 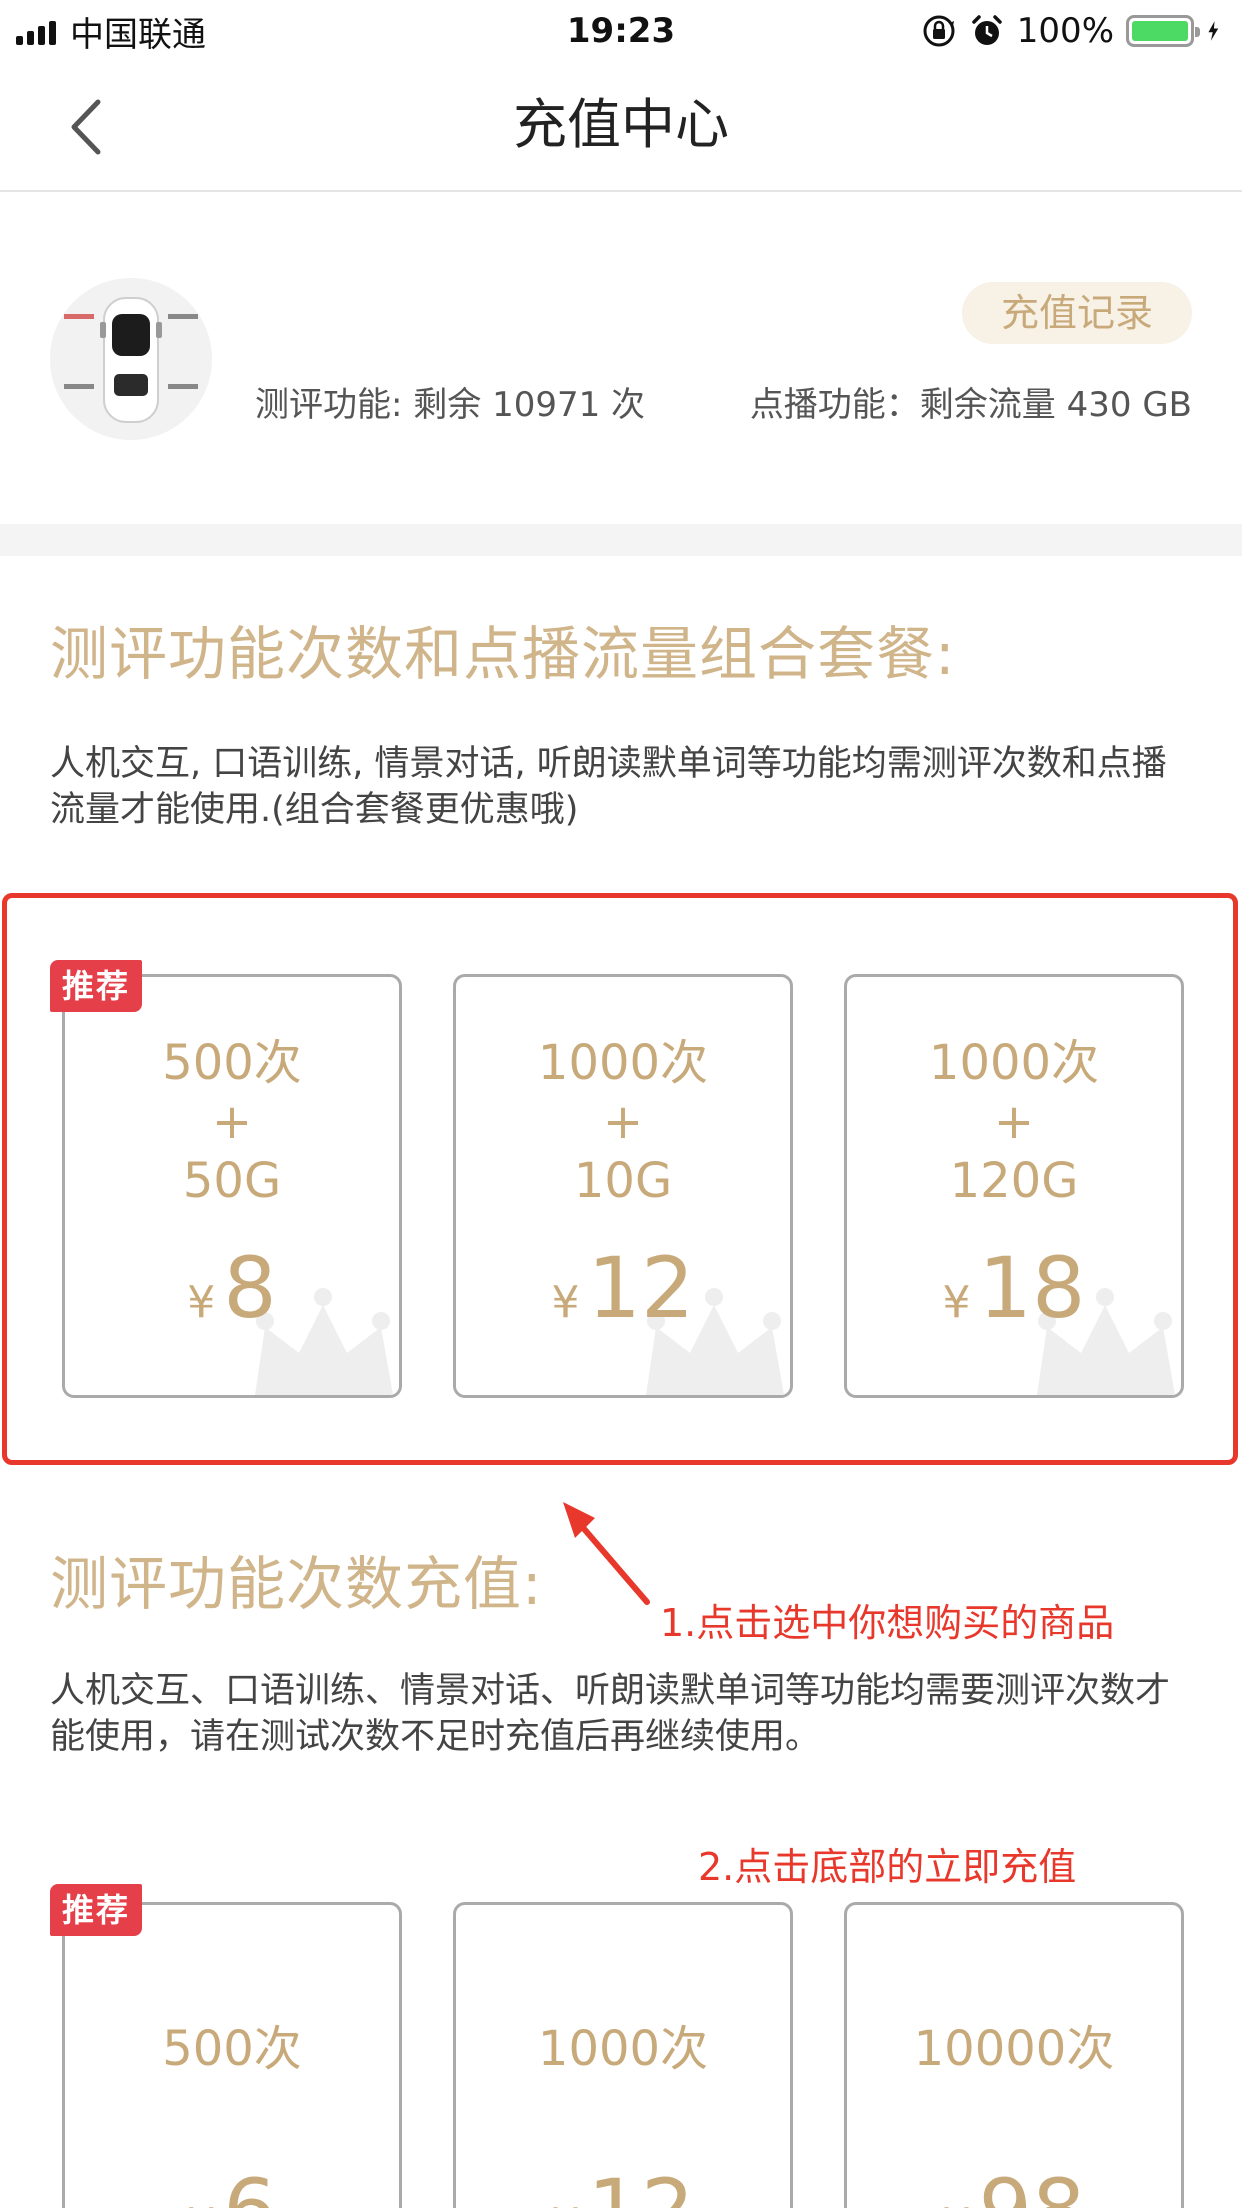 What do you see at coordinates (621, 31) in the screenshot?
I see `status-bar: 中国联通 19:23 100%` at bounding box center [621, 31].